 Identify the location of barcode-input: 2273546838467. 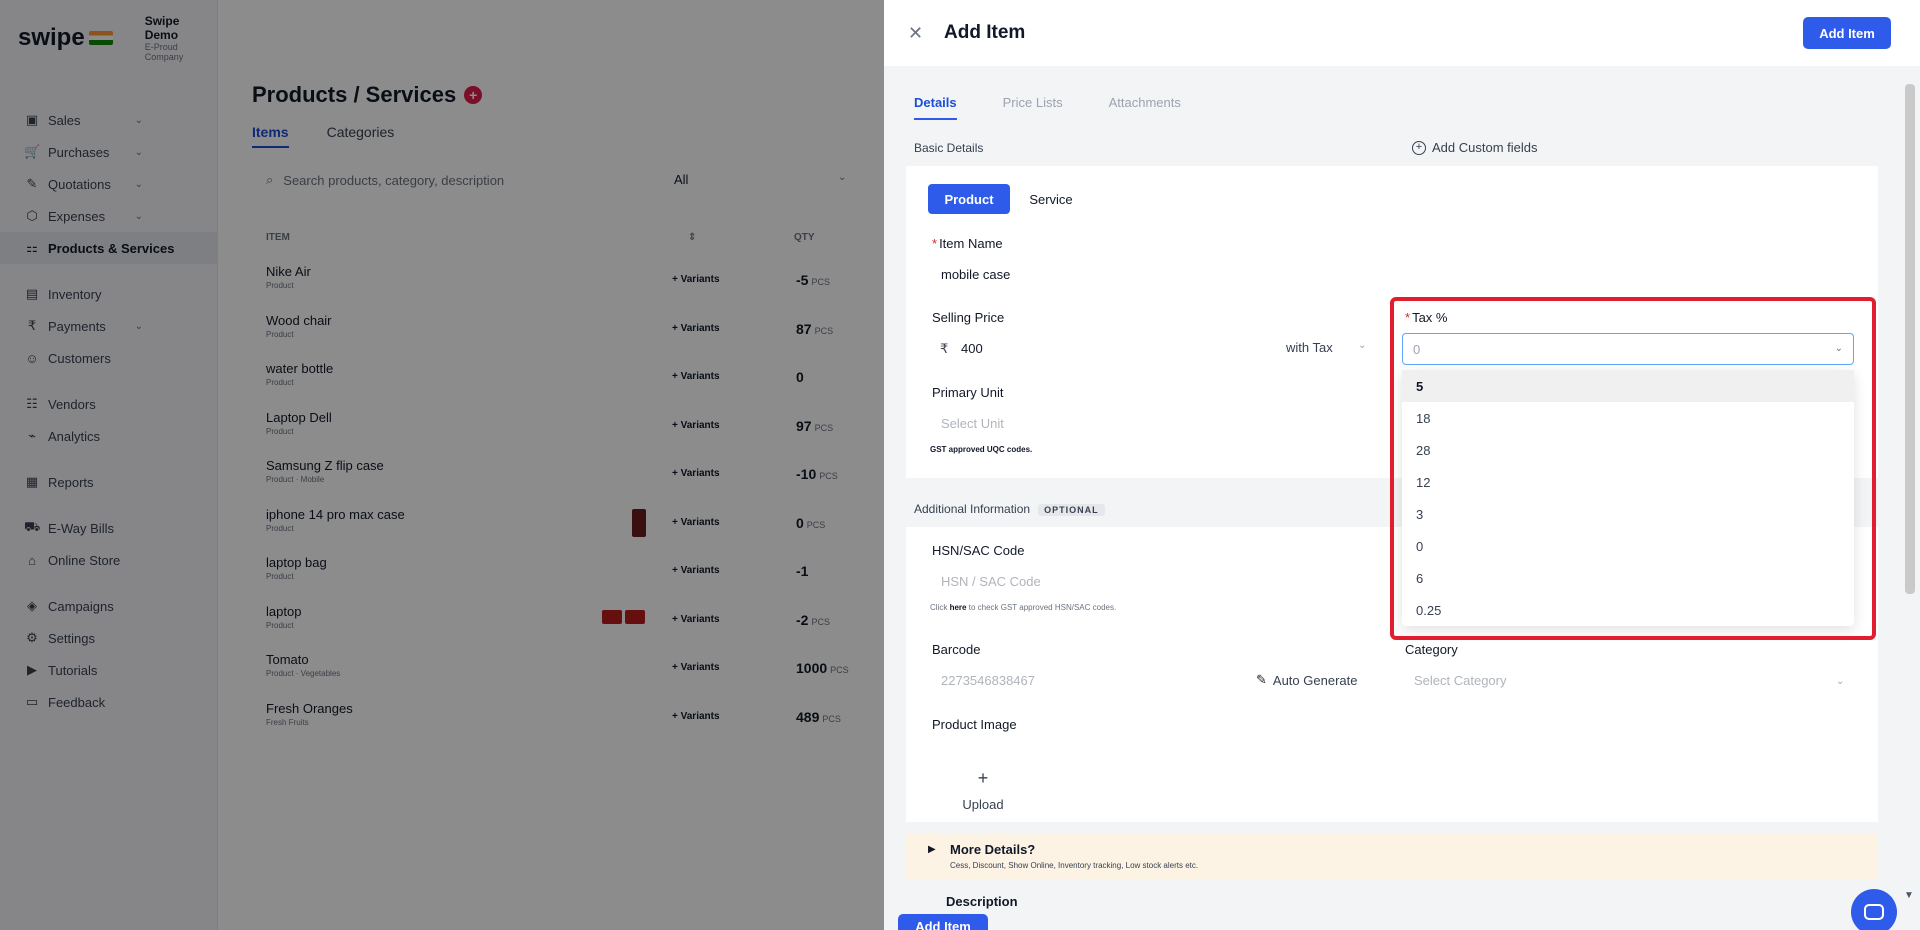
(988, 680).